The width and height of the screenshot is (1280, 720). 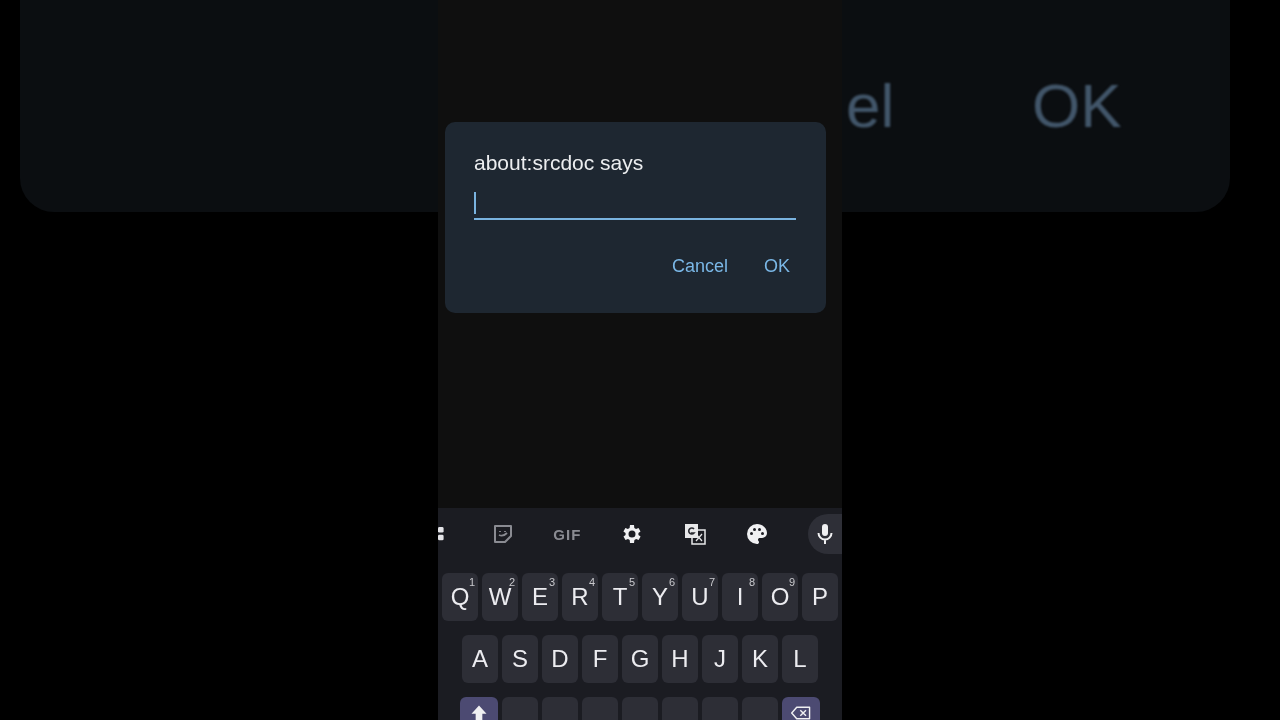 I want to click on keyboard-key: L, so click(x=800, y=659).